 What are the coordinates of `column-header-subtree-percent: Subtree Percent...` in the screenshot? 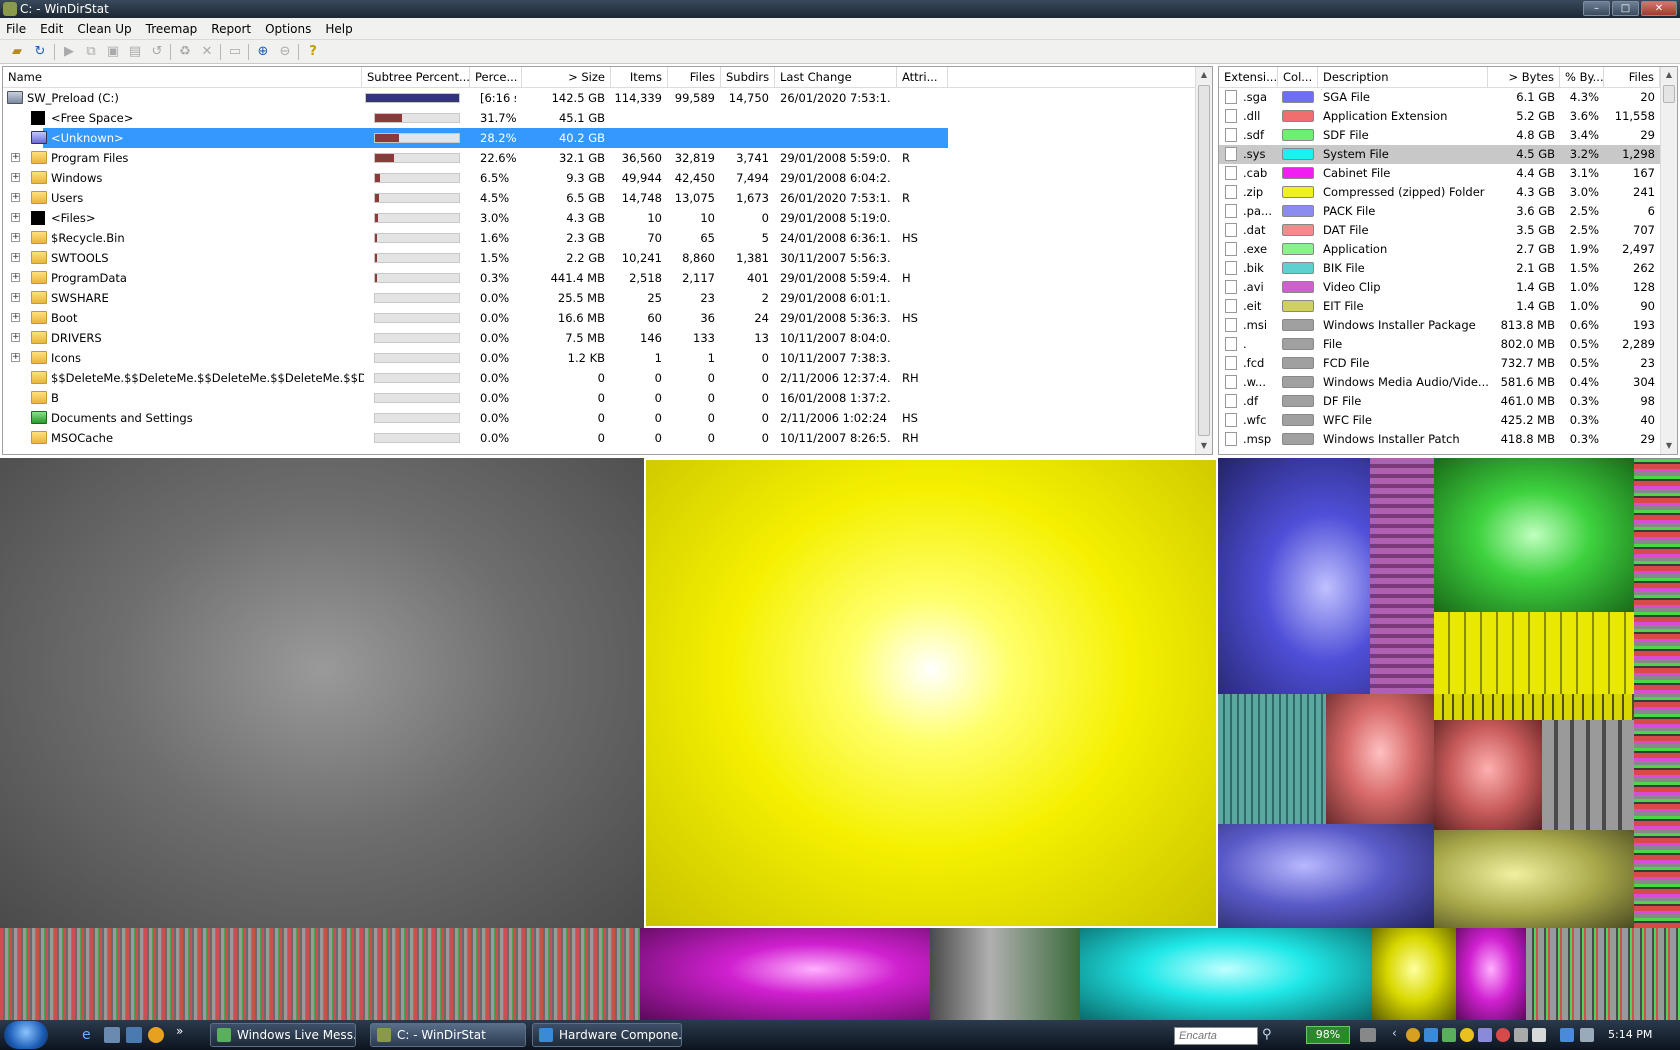 It's located at (416, 77).